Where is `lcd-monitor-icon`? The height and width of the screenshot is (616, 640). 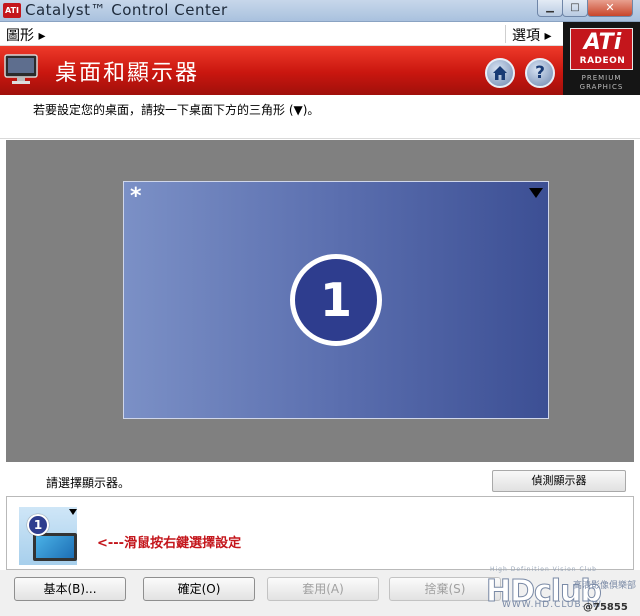 lcd-monitor-icon is located at coordinates (55, 547).